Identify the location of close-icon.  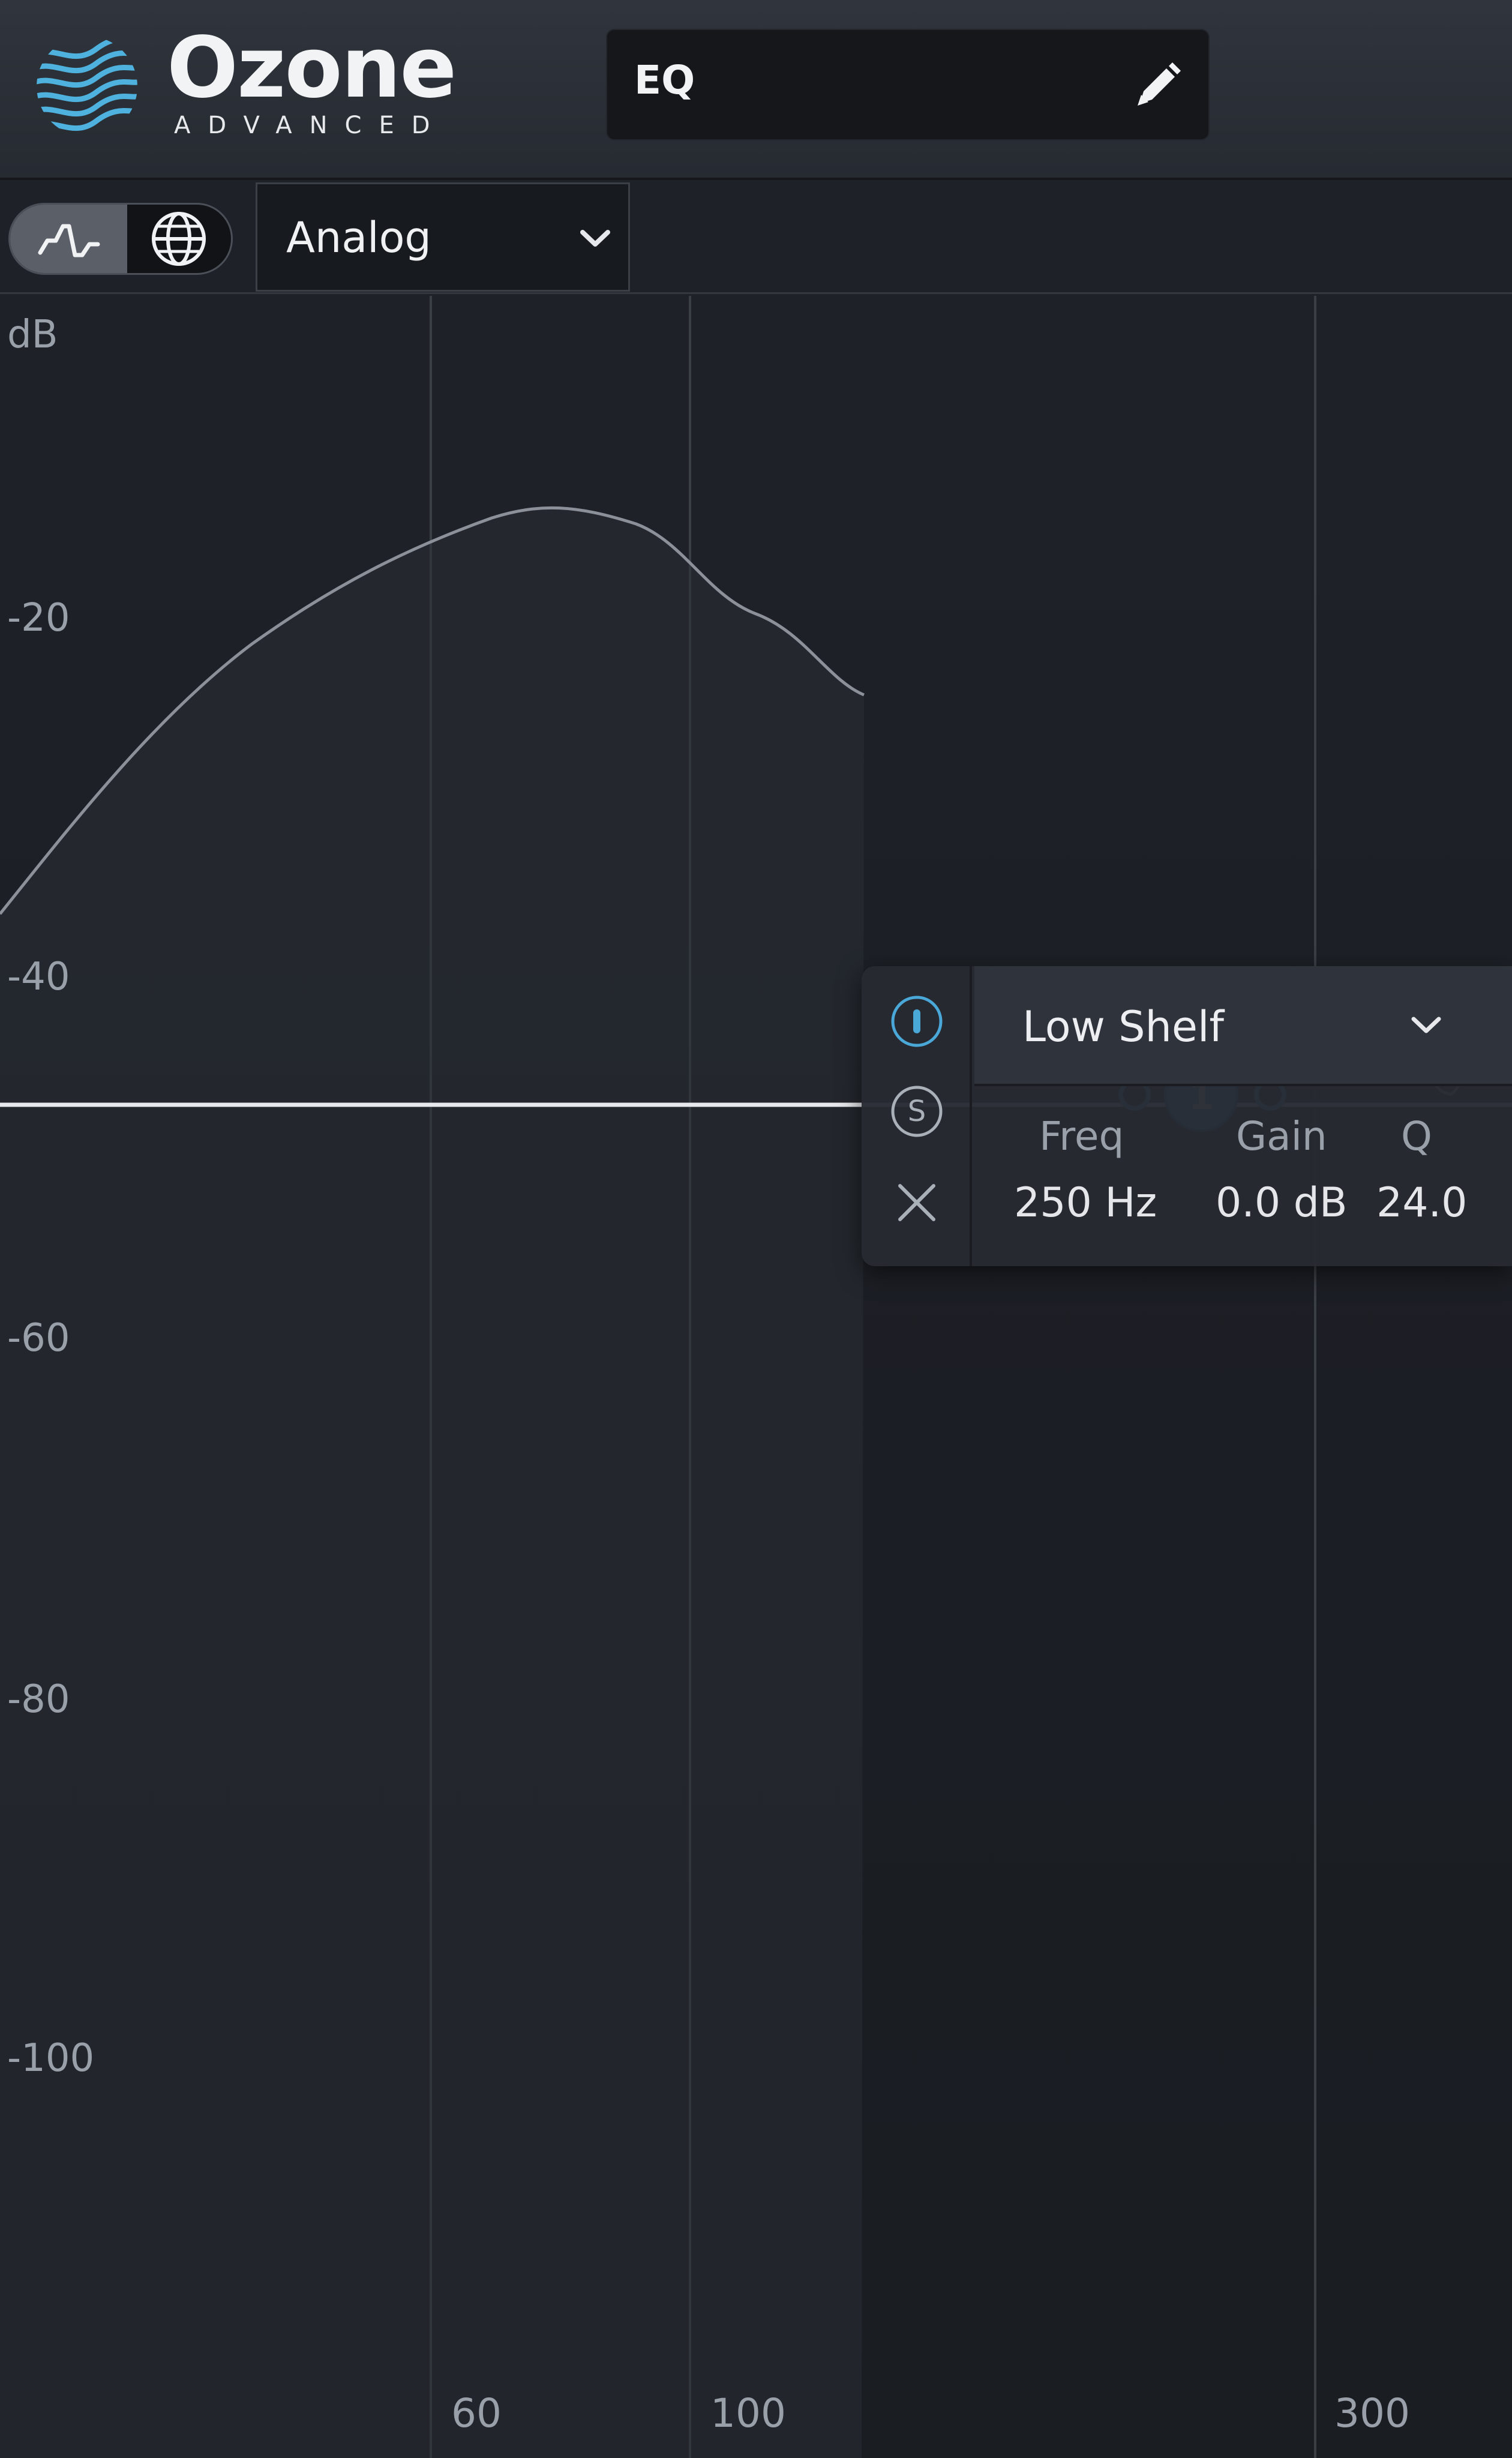
(916, 1202).